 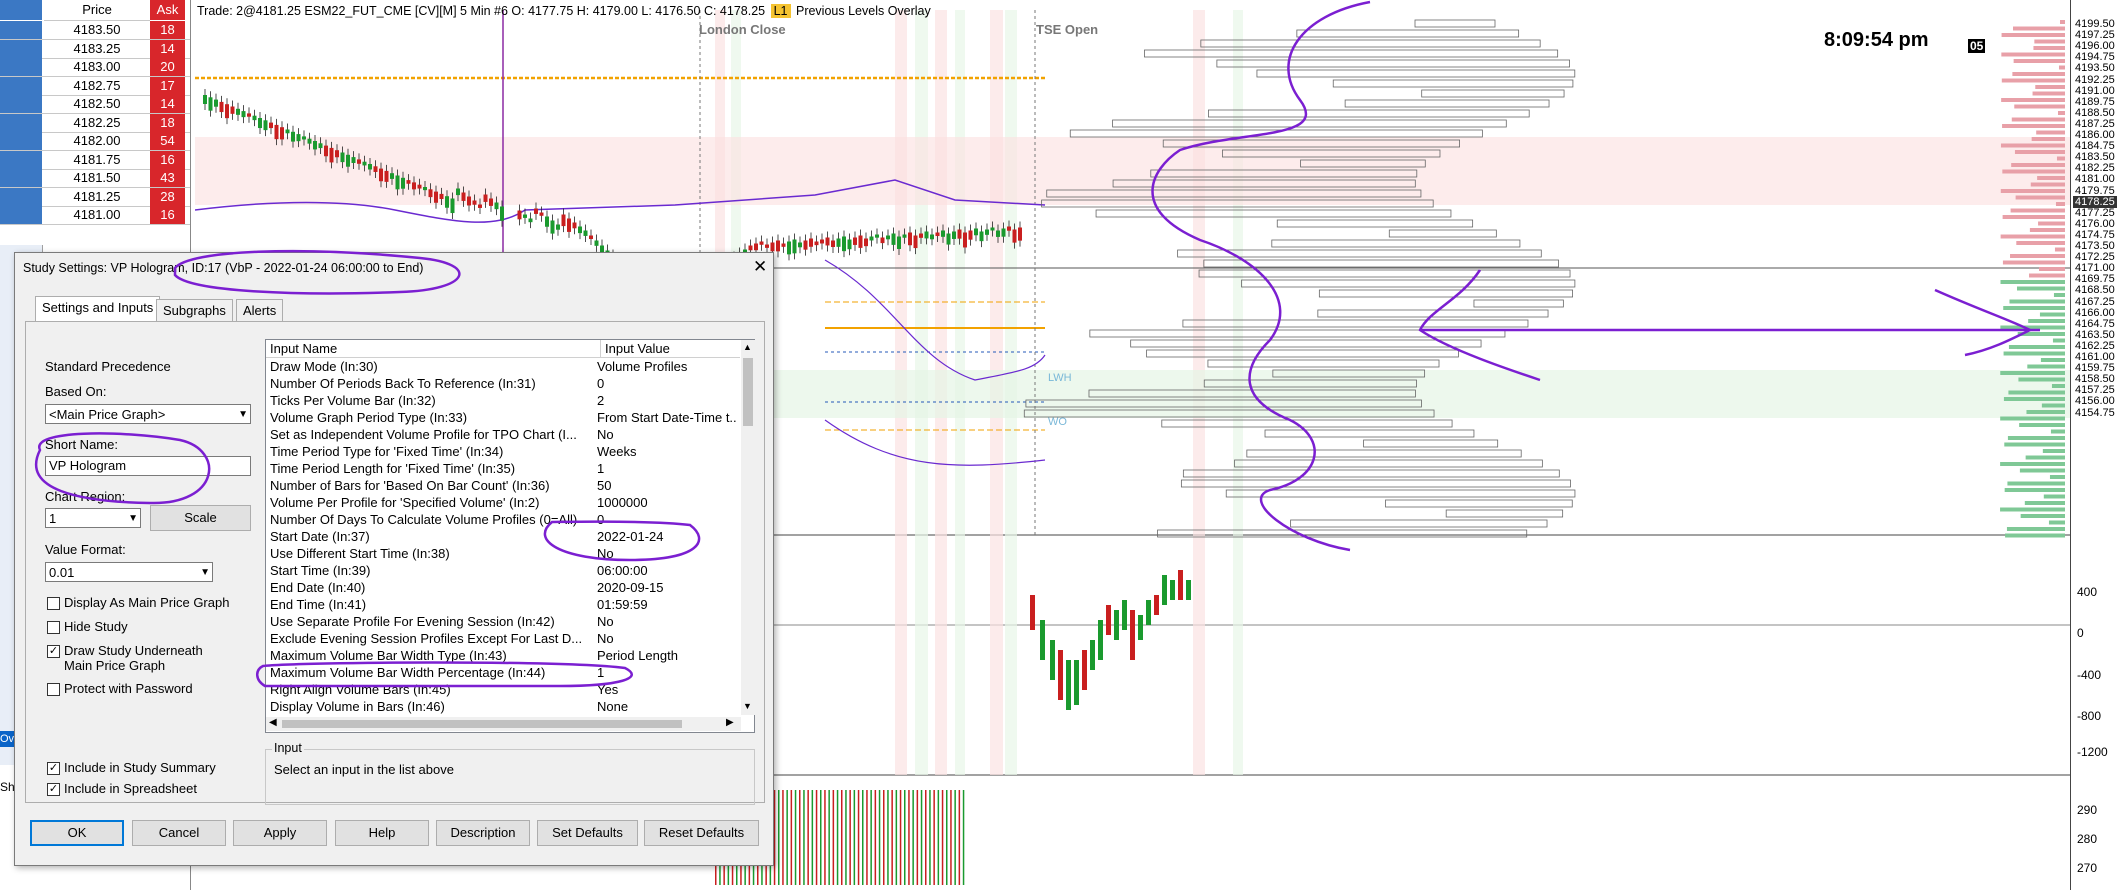 What do you see at coordinates (95, 160) in the screenshot?
I see `ladder-row: 4181.75 16` at bounding box center [95, 160].